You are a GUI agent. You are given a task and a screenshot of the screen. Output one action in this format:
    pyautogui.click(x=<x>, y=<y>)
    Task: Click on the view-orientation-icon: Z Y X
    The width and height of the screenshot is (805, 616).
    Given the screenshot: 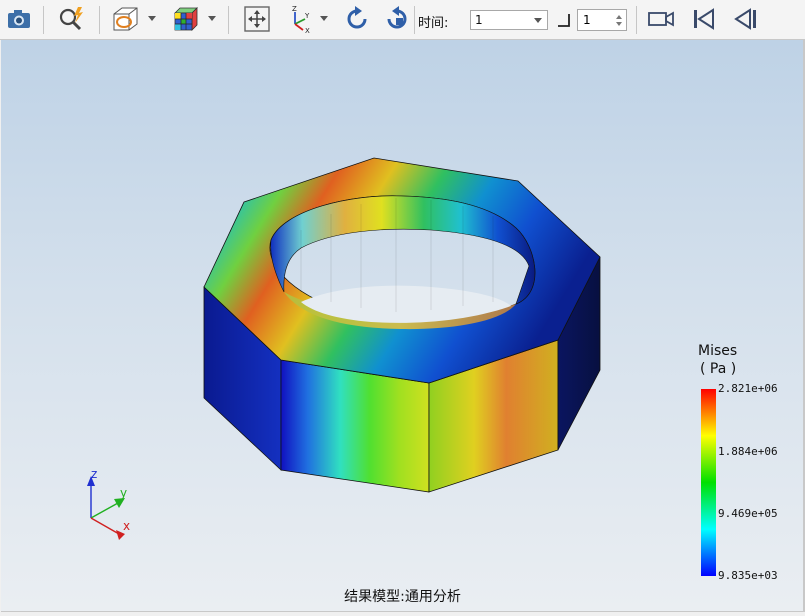 What is the action you would take?
    pyautogui.click(x=300, y=19)
    